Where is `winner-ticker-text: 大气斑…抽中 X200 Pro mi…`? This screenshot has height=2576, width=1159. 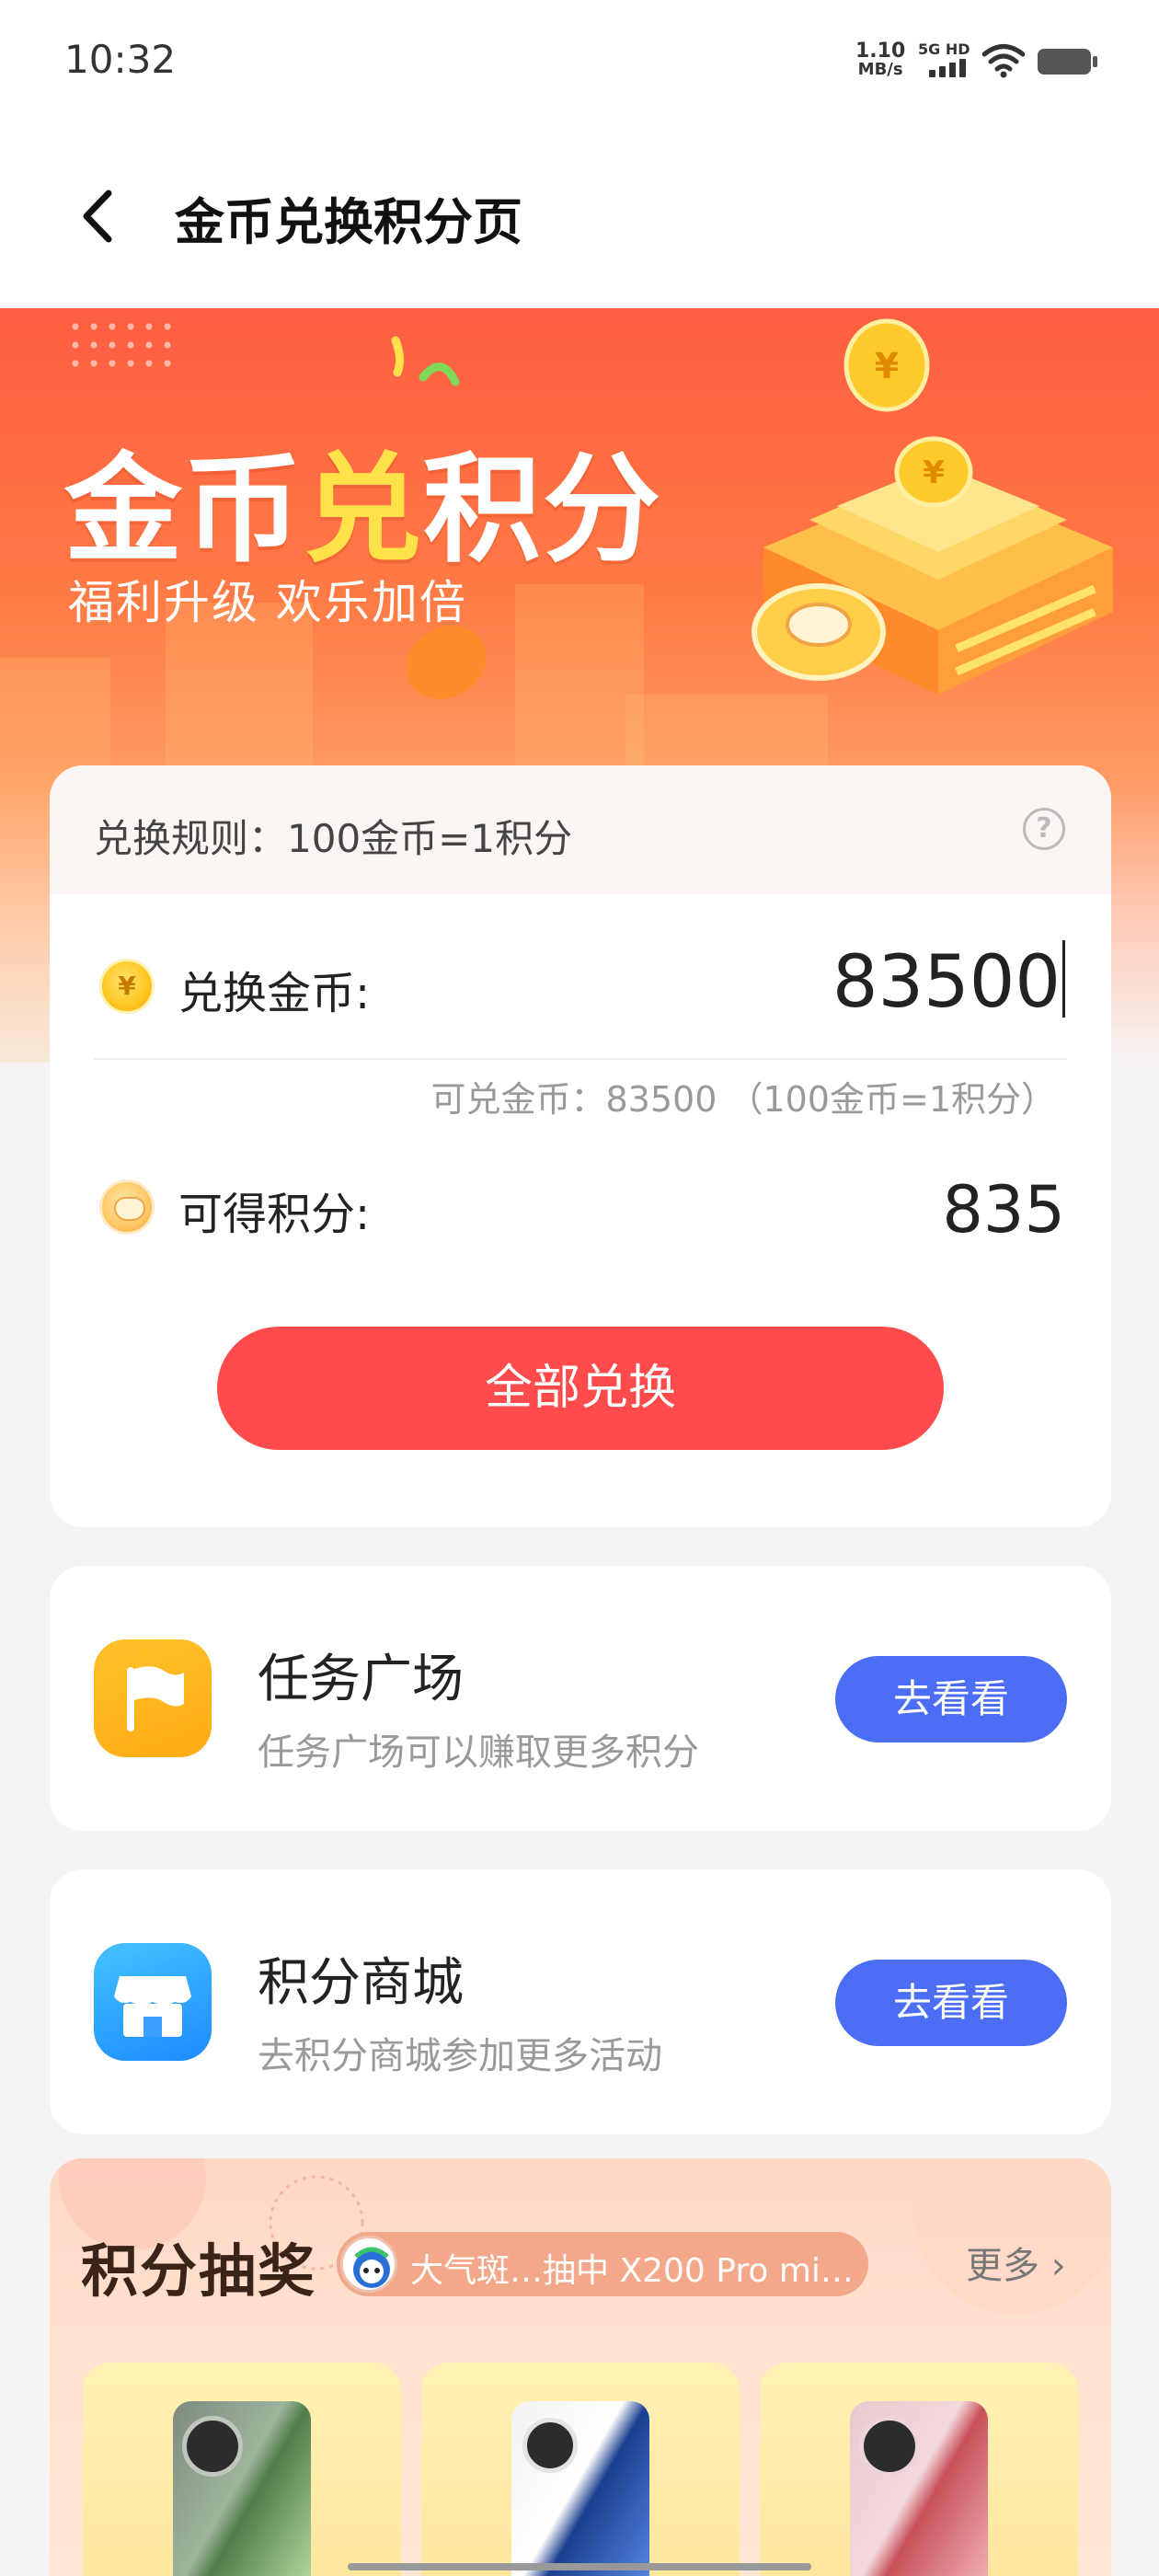 winner-ticker-text: 大气斑…抽中 X200 Pro mi… is located at coordinates (632, 2271).